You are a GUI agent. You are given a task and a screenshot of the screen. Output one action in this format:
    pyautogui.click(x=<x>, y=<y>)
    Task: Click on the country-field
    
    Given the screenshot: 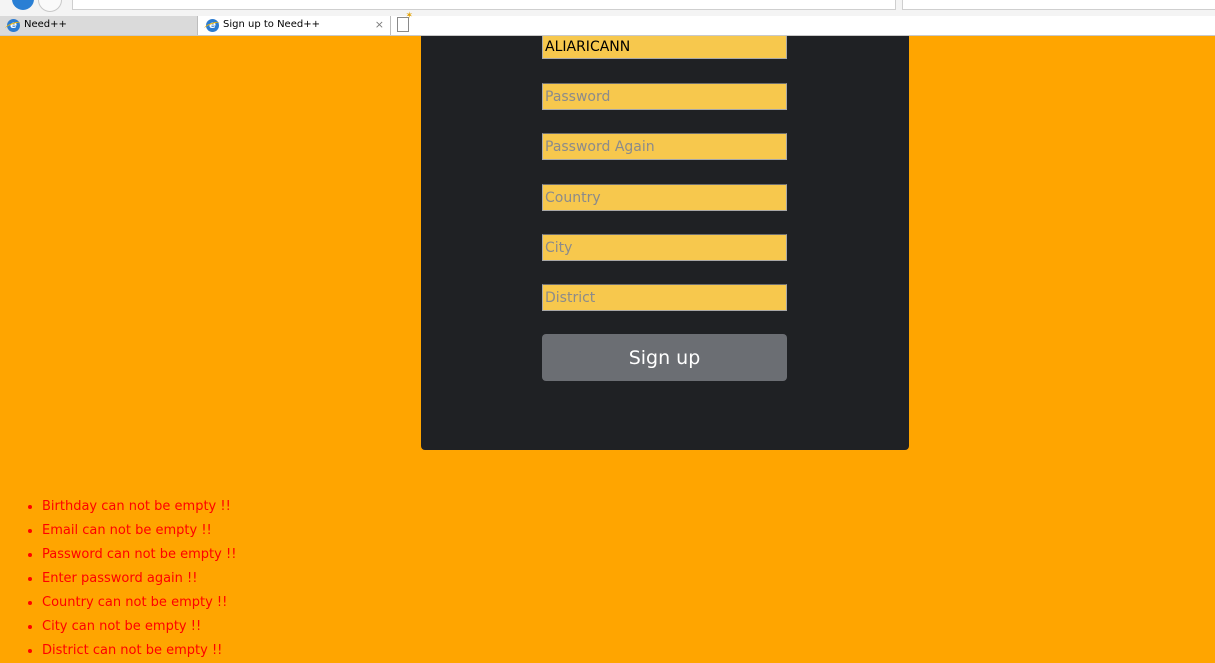 What is the action you would take?
    pyautogui.click(x=664, y=197)
    